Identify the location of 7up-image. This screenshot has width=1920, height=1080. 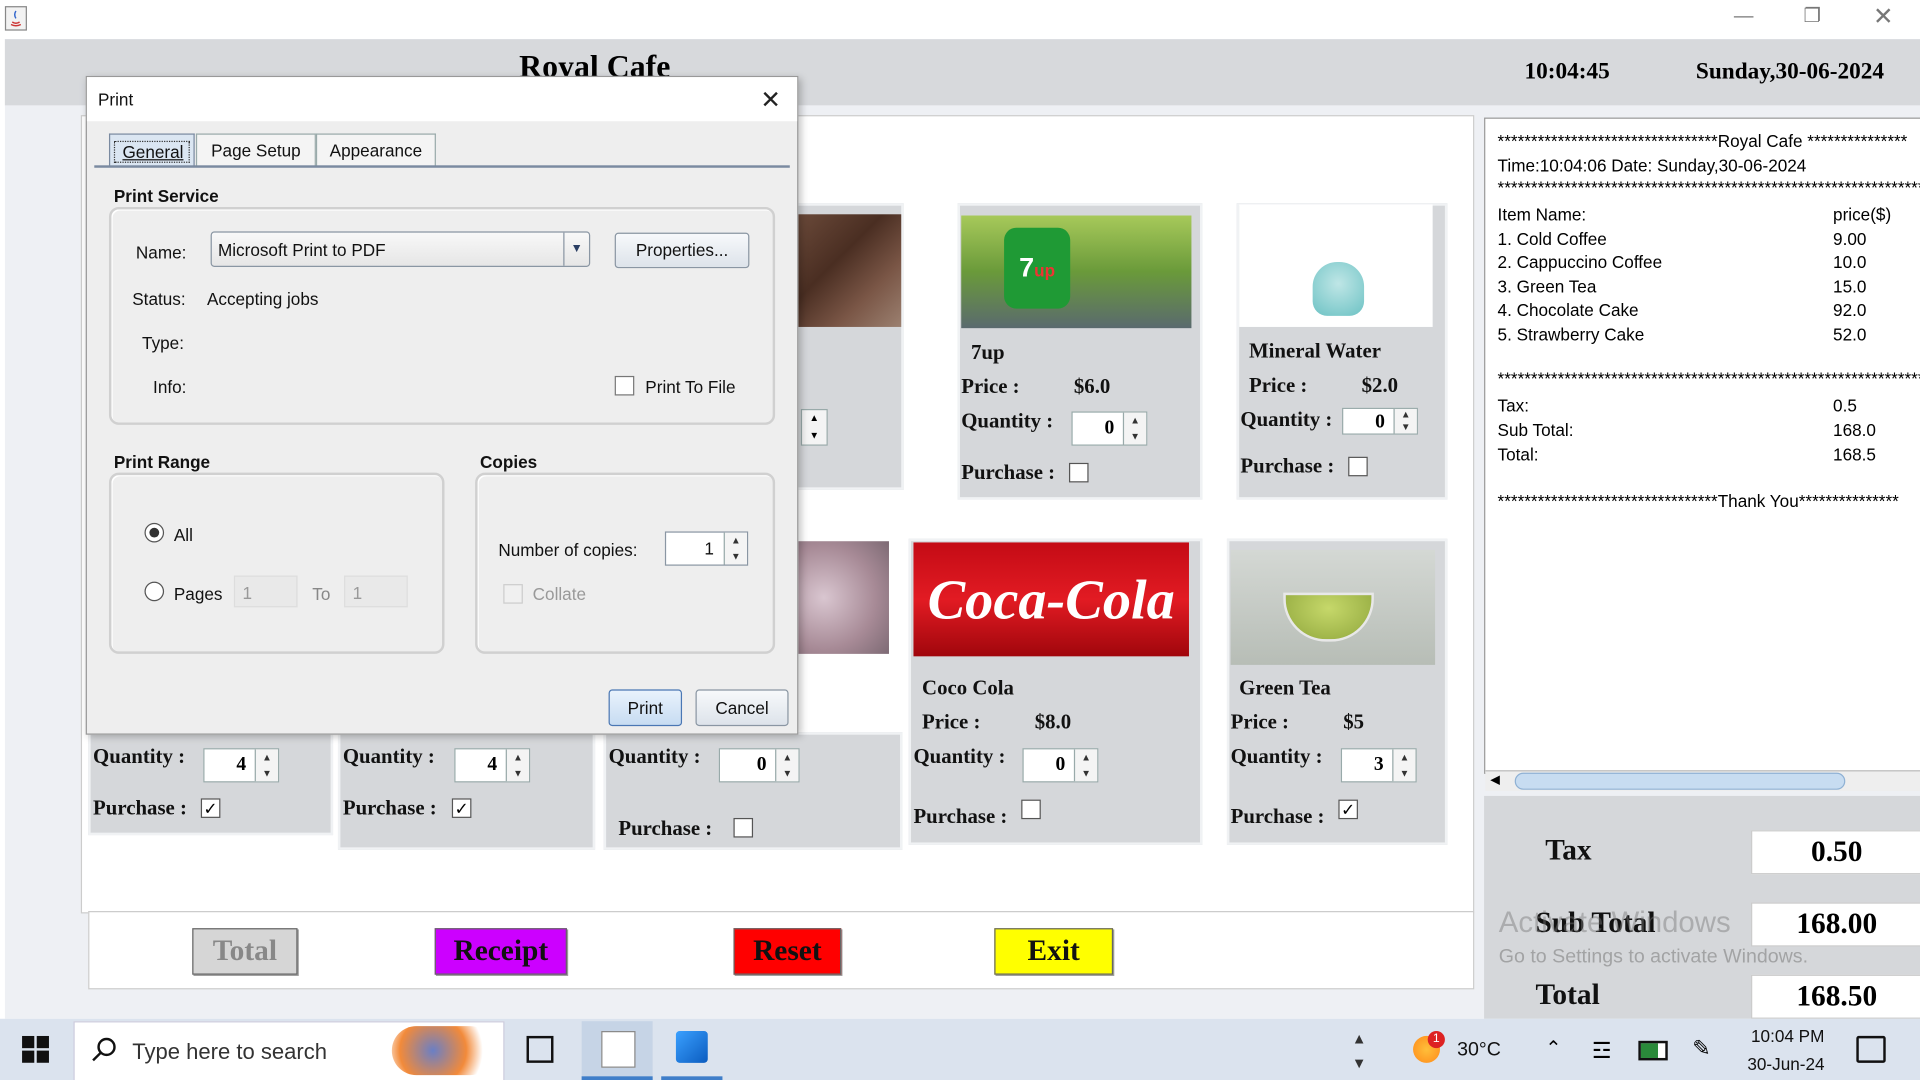
(1076, 272).